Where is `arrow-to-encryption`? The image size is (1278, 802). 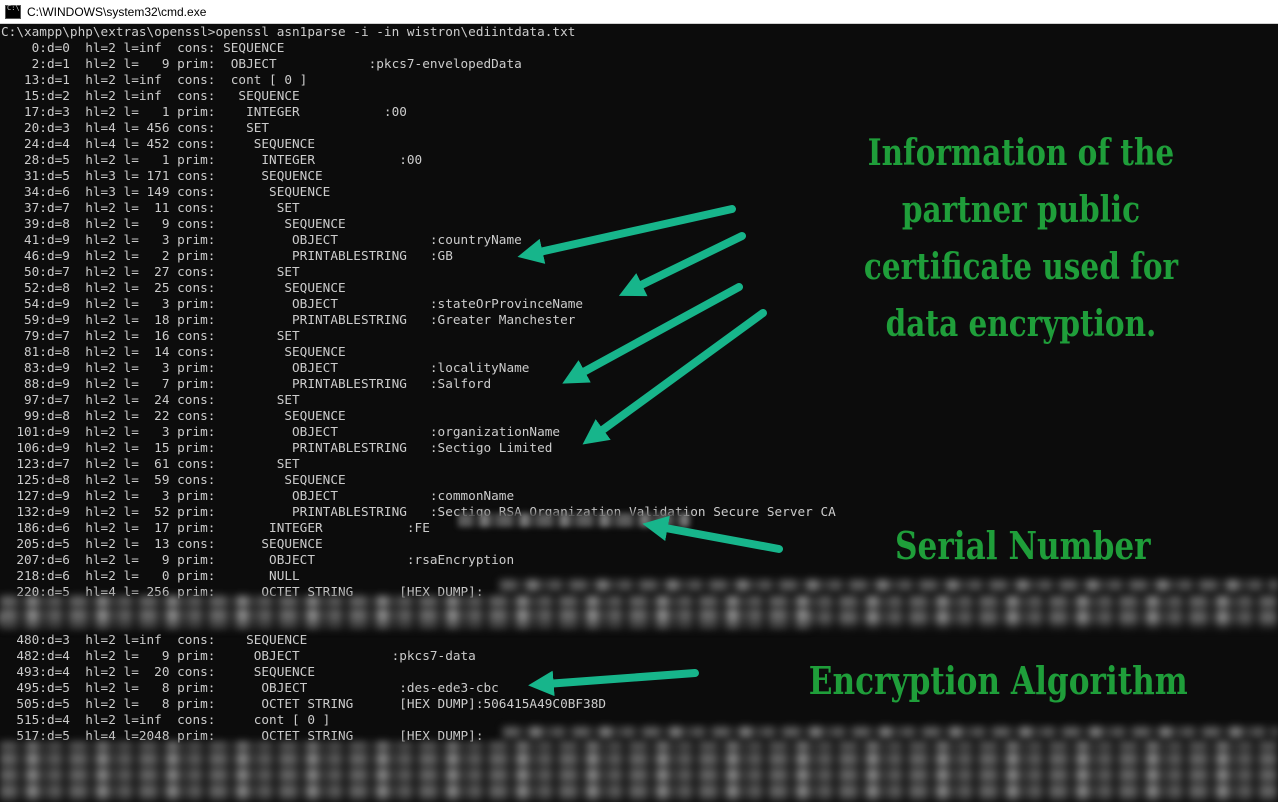
arrow-to-encryption is located at coordinates (613, 683).